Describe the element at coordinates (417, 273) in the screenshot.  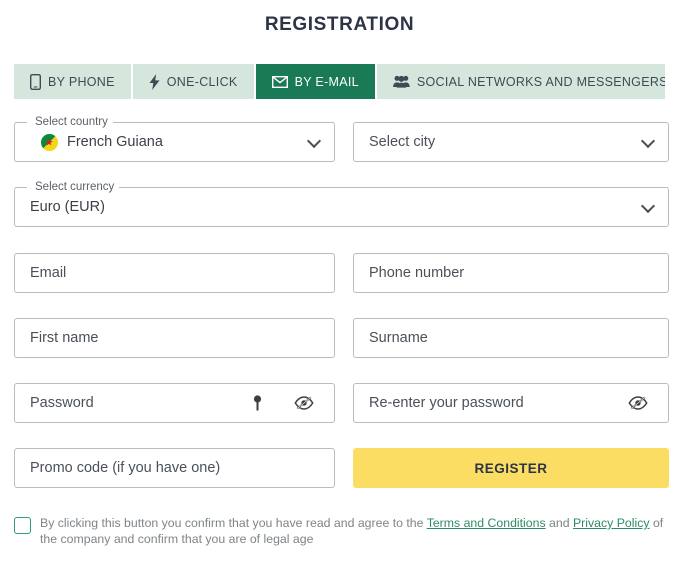
I see `phone-placeholder: Phone number` at that location.